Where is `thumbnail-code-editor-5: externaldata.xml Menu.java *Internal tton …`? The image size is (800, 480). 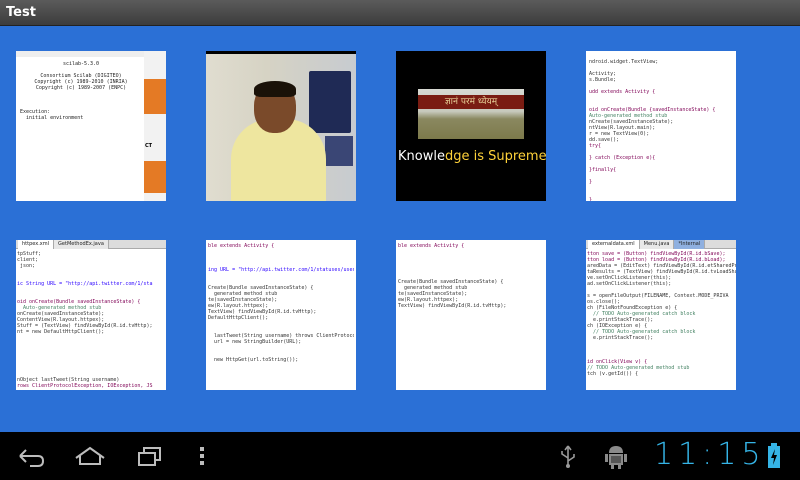 thumbnail-code-editor-5: externaldata.xml Menu.java *Internal tton … is located at coordinates (661, 315).